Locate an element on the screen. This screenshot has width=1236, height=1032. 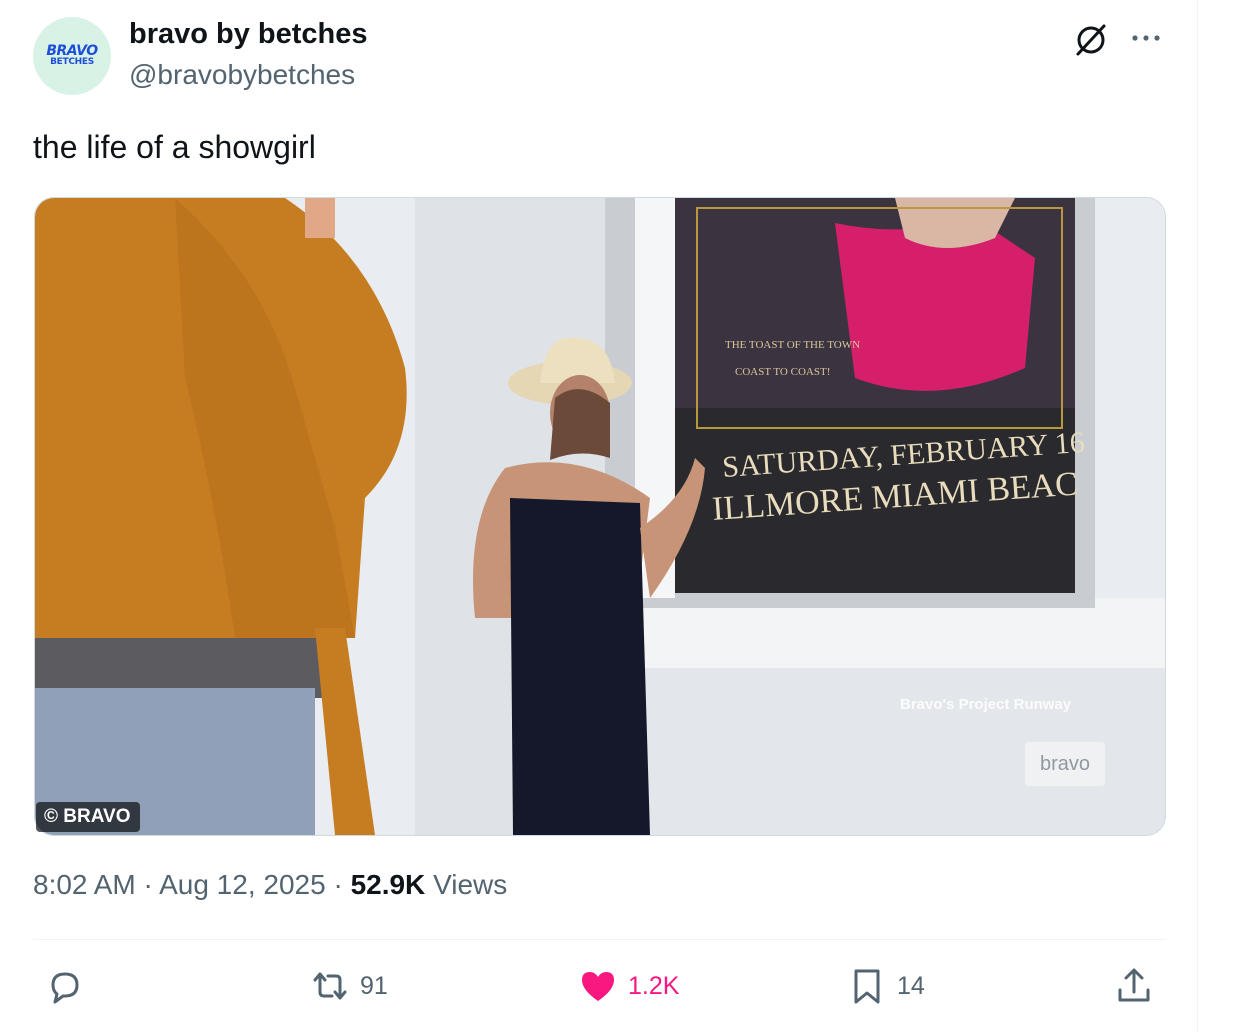
bravo-watermark-logo: bravo is located at coordinates (1065, 764).